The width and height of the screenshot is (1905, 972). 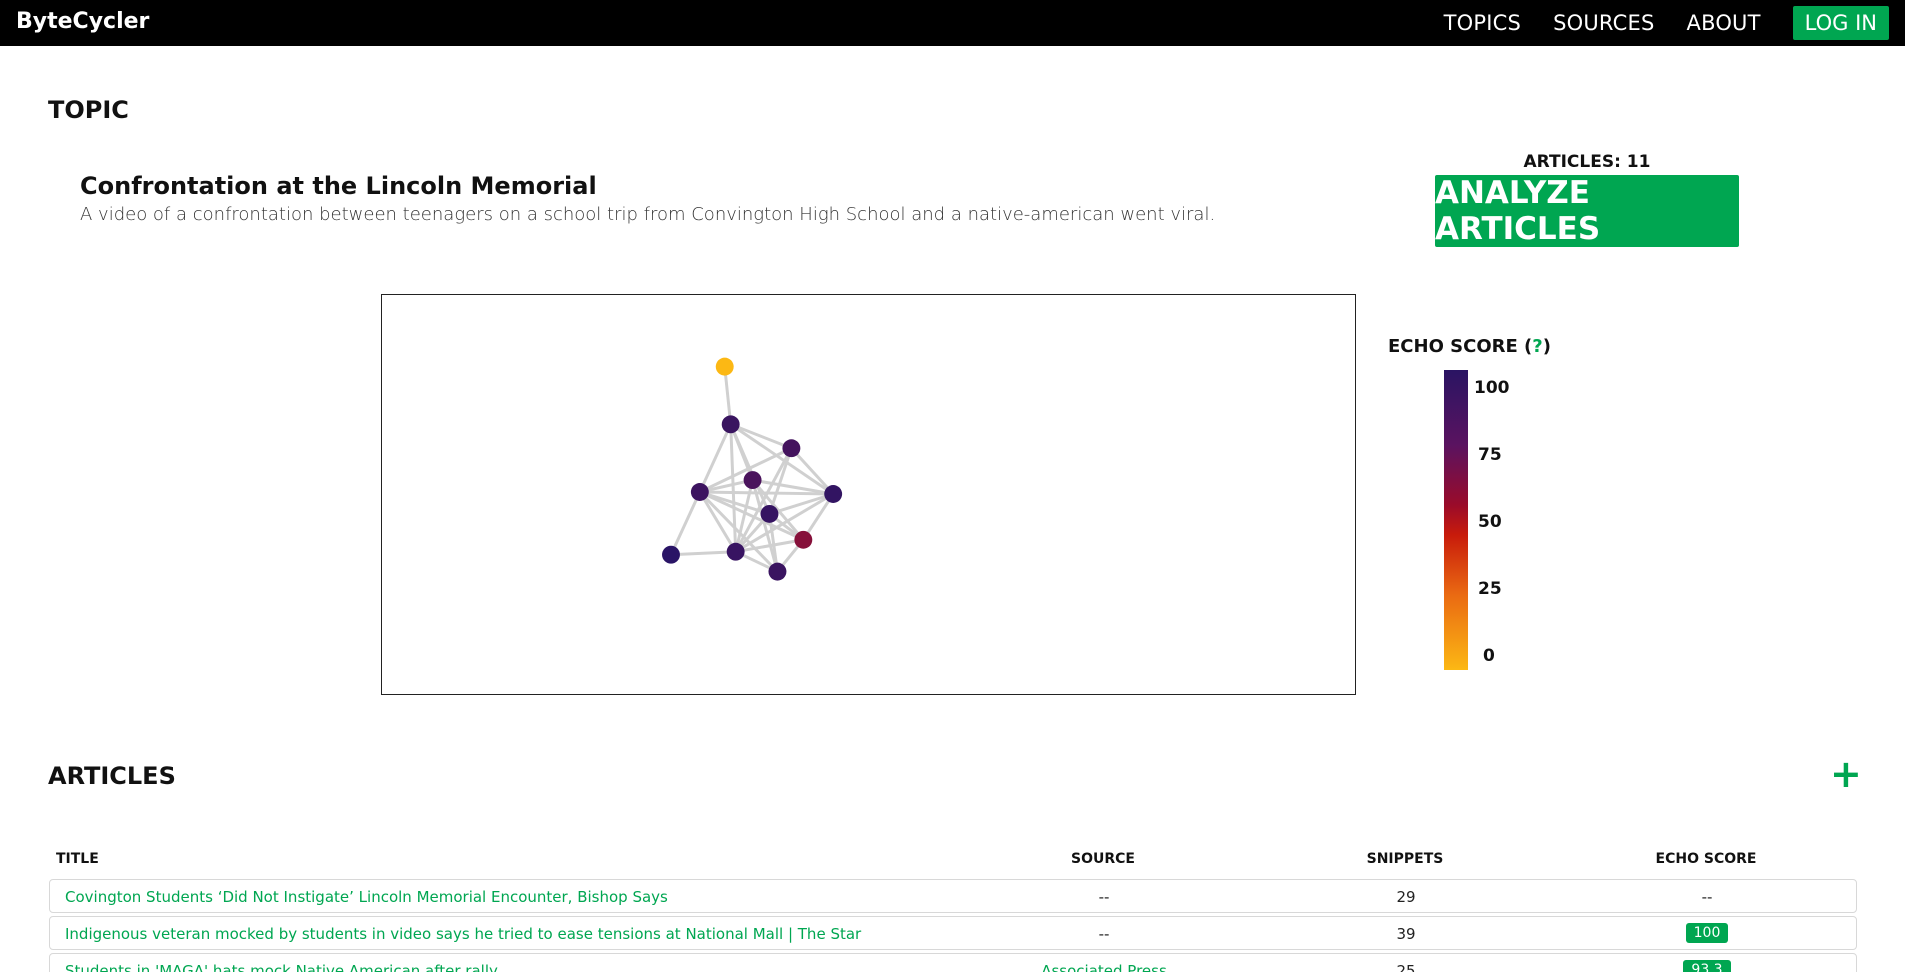 What do you see at coordinates (1406, 897) in the screenshot?
I see `article-snippets: 29` at bounding box center [1406, 897].